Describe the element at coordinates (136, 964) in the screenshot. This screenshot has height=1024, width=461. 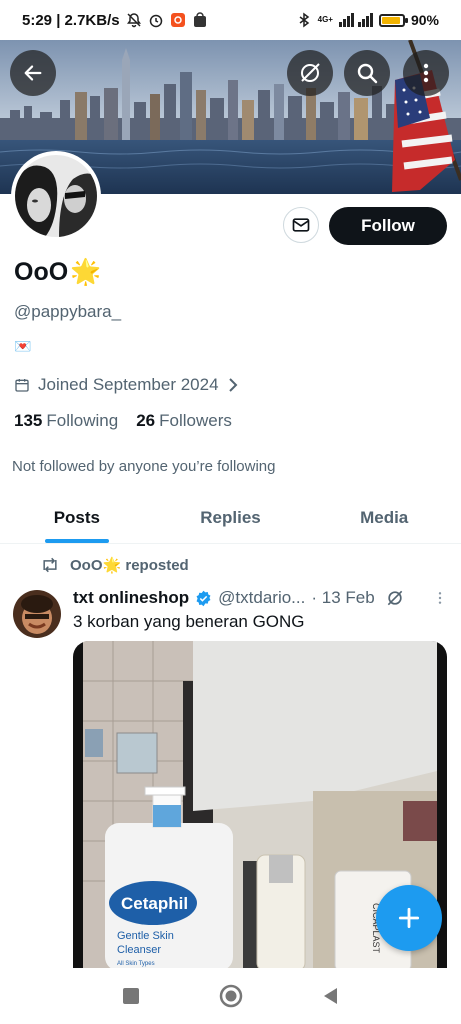
I see `media-sub-text: All Skin Types` at that location.